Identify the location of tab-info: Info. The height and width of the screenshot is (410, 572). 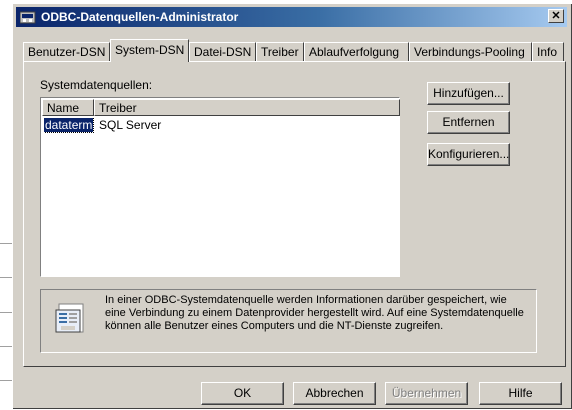
(548, 51).